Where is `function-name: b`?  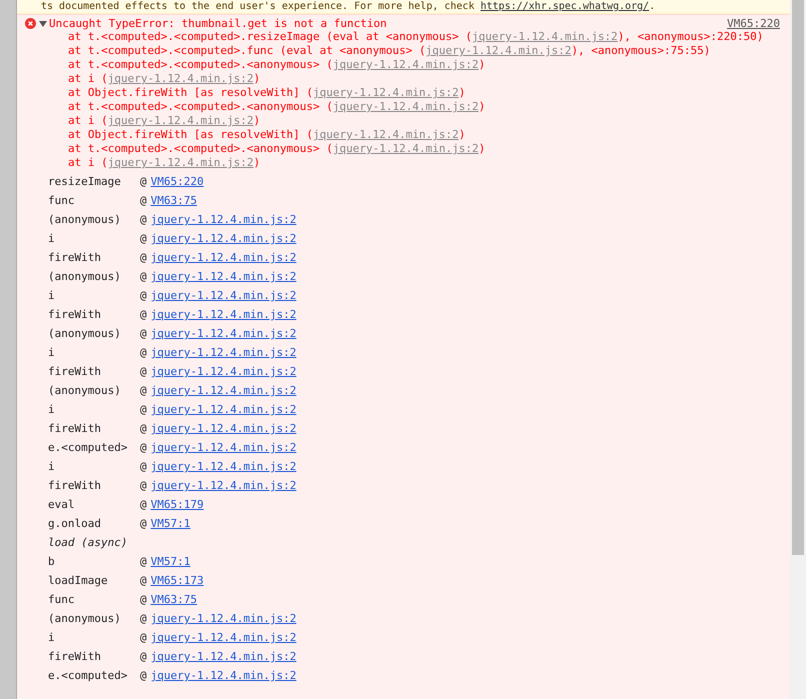 function-name: b is located at coordinates (52, 561).